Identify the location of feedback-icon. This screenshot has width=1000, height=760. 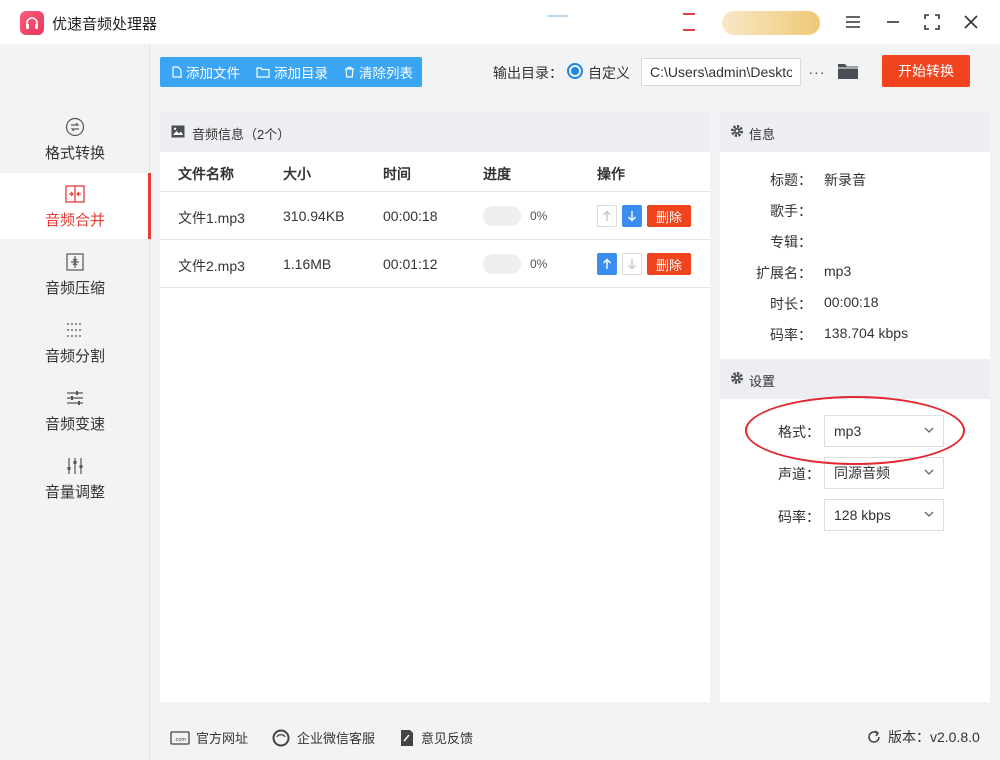
(407, 737).